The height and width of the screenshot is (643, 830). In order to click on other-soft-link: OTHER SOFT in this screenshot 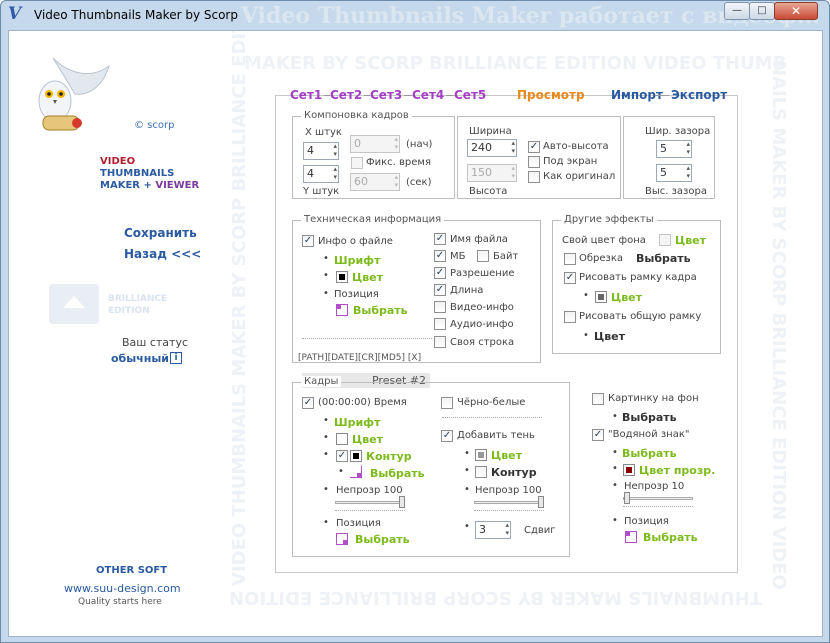, I will do `click(131, 570)`.